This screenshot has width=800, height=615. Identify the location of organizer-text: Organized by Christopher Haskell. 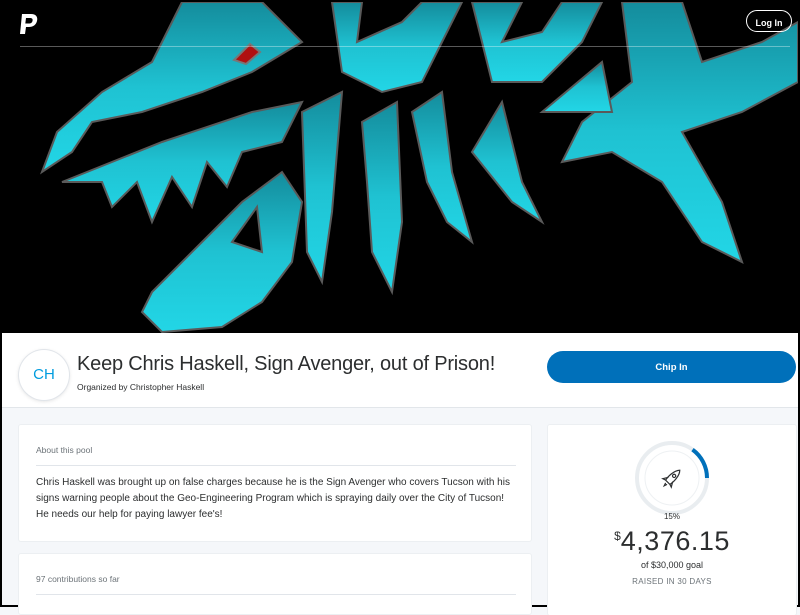
(141, 387).